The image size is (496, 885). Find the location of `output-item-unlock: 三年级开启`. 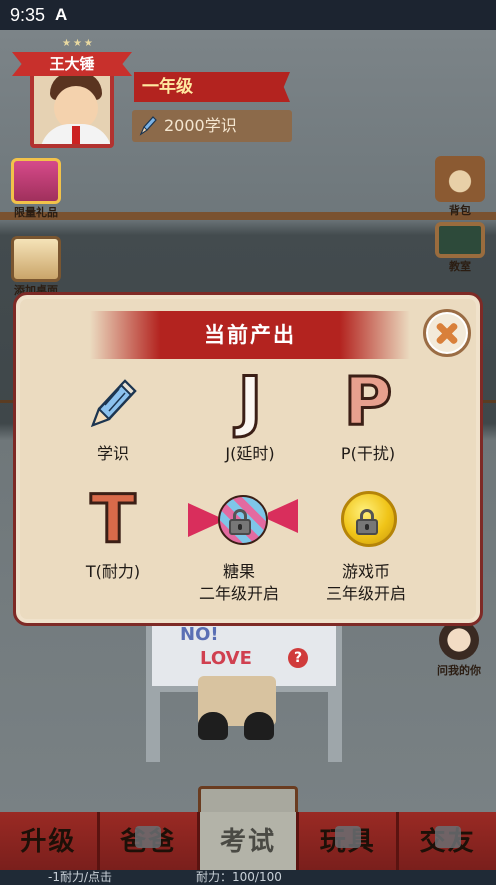

output-item-unlock: 三年级开启 is located at coordinates (365, 593).